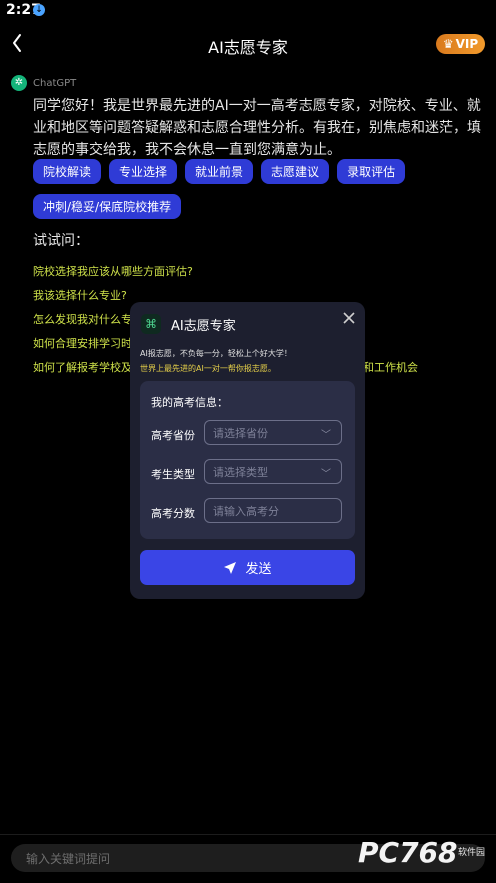 The width and height of the screenshot is (496, 883). I want to click on input-placeholder: 输入关键词提问, so click(68, 858).